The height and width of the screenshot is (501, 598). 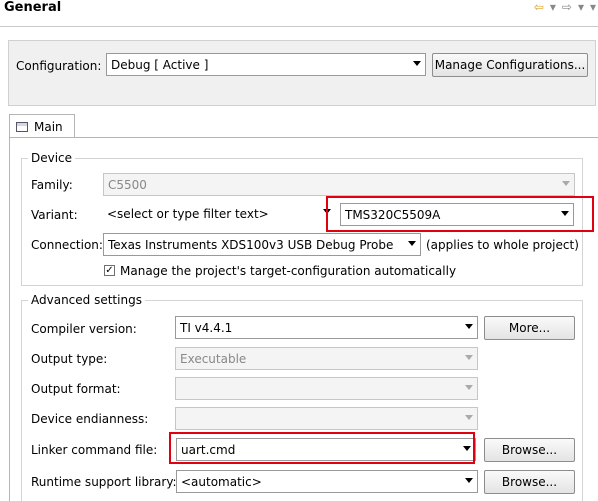 What do you see at coordinates (188, 213) in the screenshot?
I see `variant-filter-text: <select or type filter text>` at bounding box center [188, 213].